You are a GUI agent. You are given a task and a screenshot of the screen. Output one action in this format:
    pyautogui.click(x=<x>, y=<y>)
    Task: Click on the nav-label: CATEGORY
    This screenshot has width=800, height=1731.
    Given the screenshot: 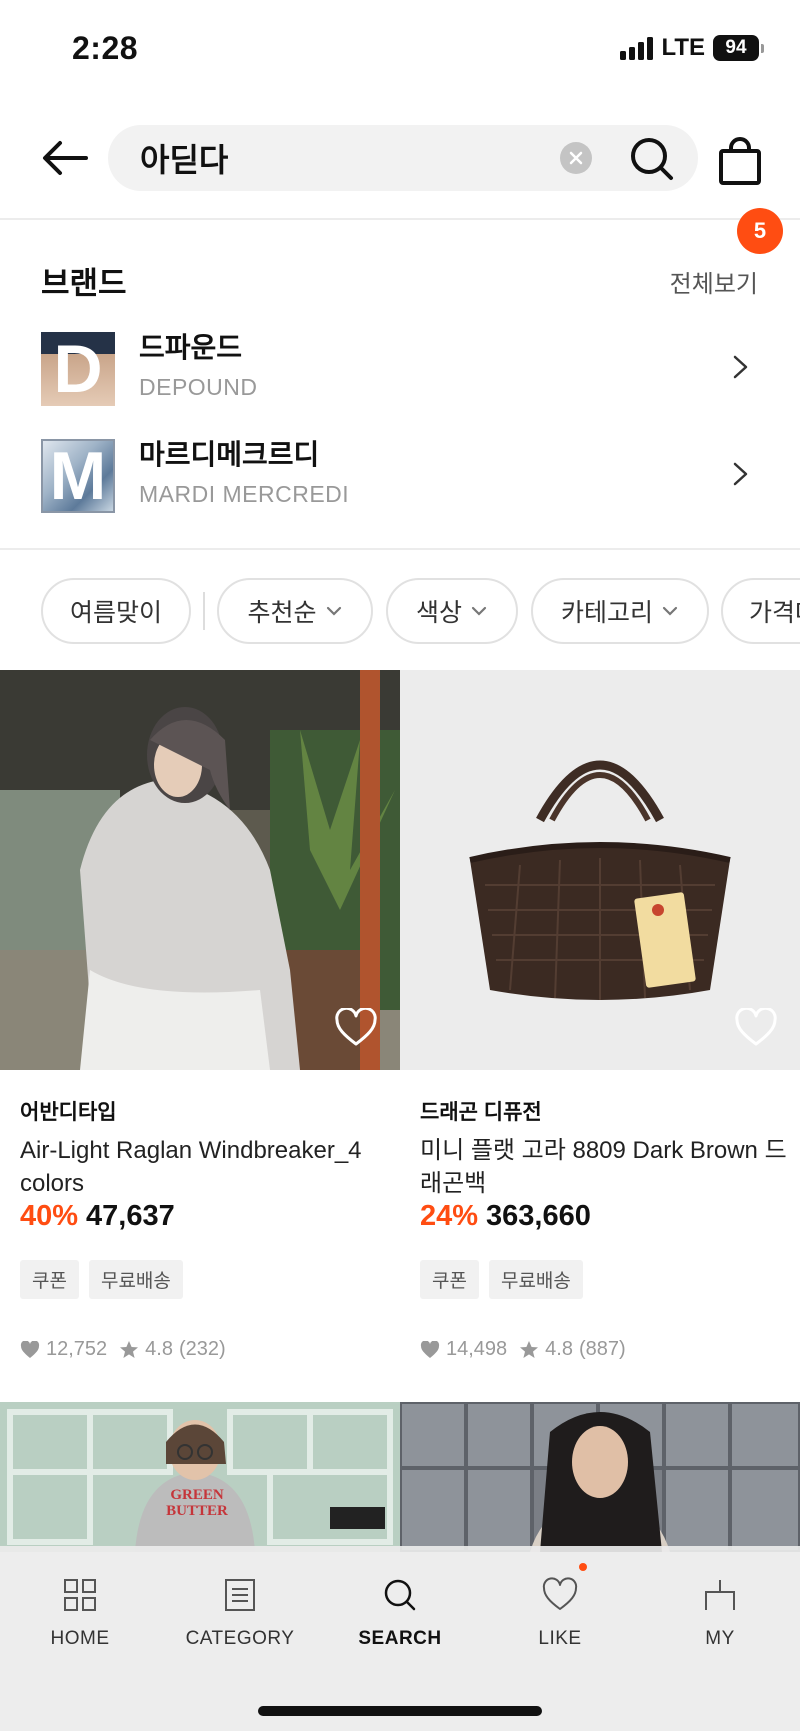 What is the action you would take?
    pyautogui.click(x=240, y=1638)
    